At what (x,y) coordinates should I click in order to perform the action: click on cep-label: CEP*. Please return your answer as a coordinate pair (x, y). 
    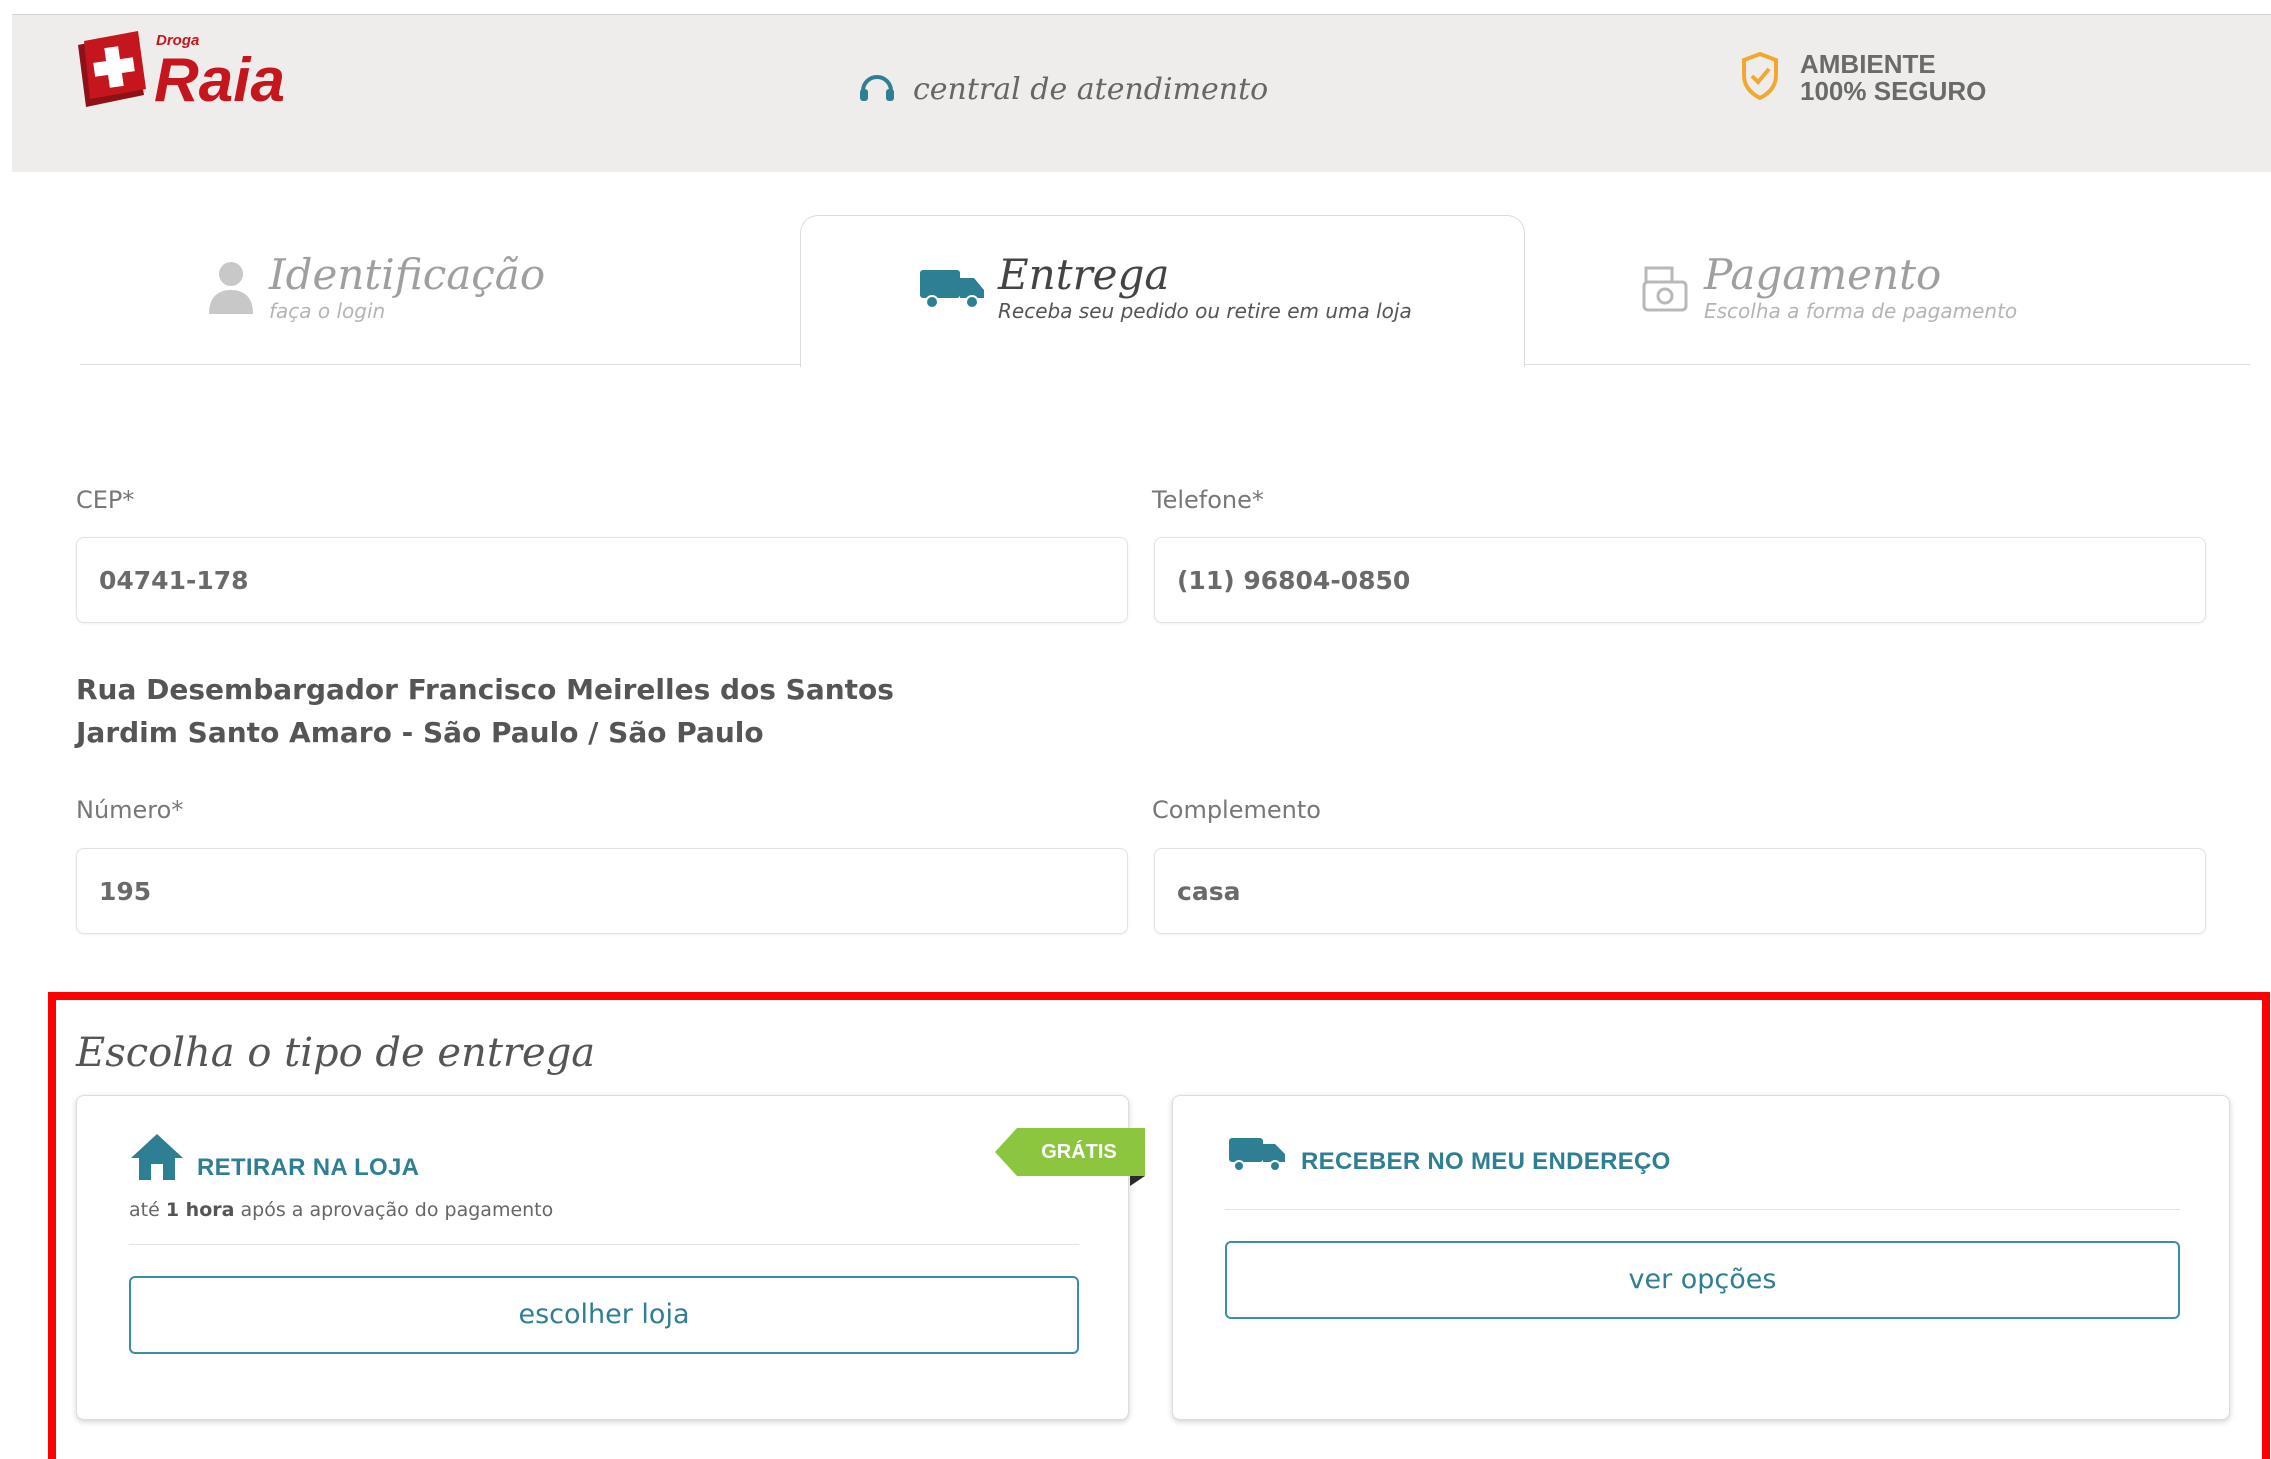
    Looking at the image, I should click on (105, 500).